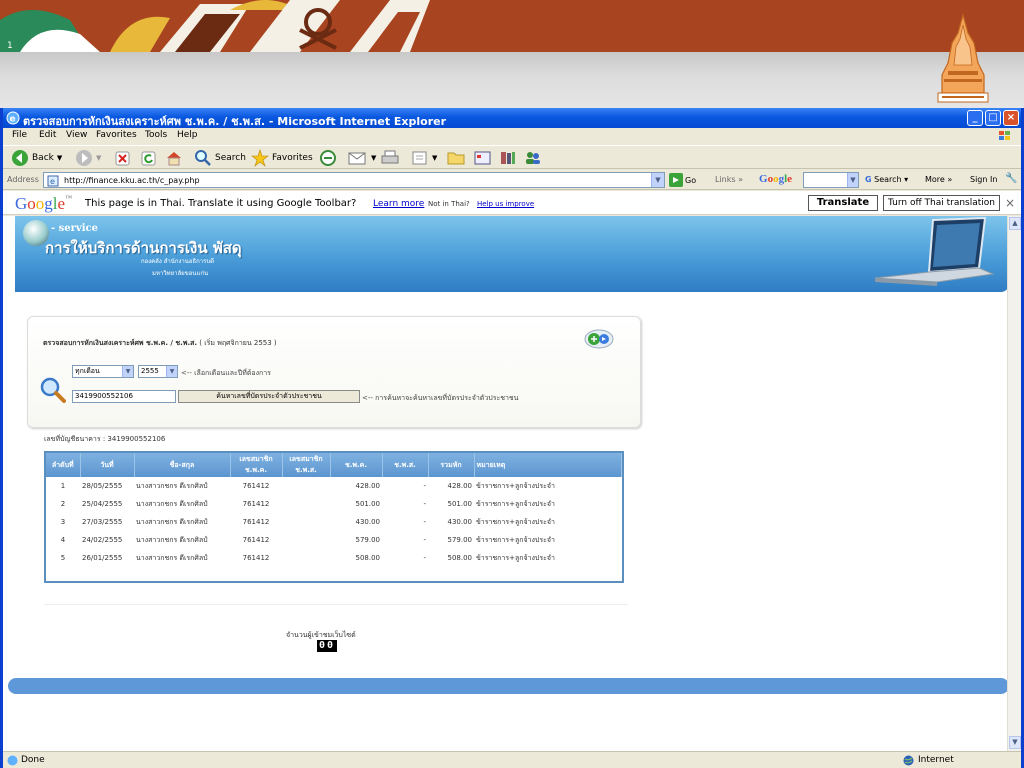 The image size is (1024, 768). I want to click on back-arrow-icon, so click(20, 158).